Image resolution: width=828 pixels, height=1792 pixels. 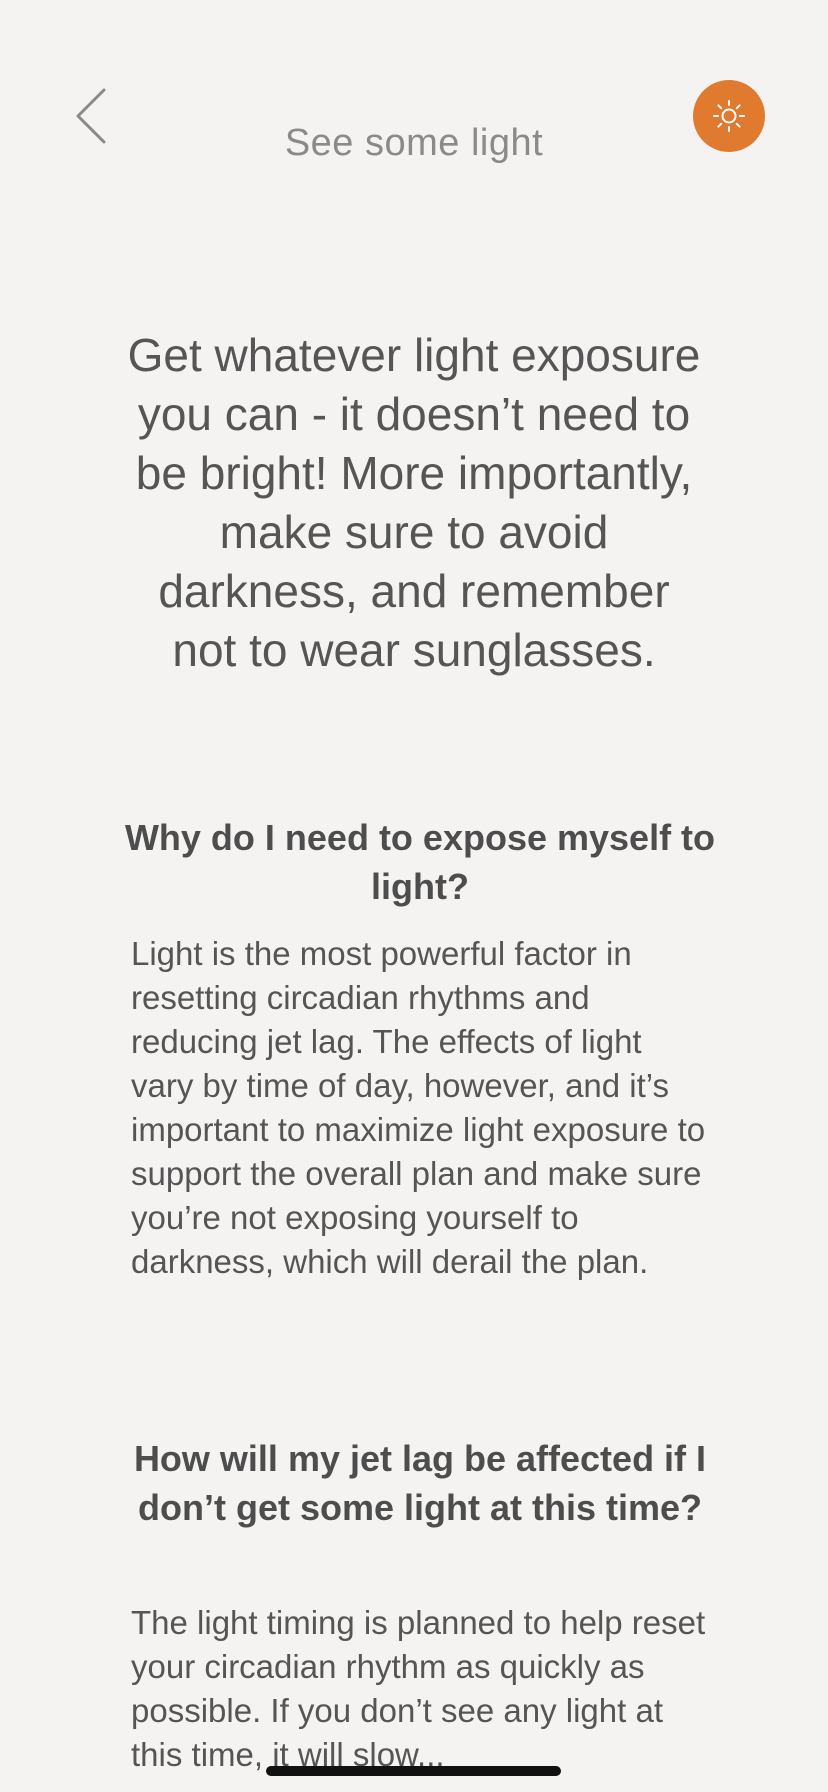 I want to click on sun-button, so click(x=729, y=116).